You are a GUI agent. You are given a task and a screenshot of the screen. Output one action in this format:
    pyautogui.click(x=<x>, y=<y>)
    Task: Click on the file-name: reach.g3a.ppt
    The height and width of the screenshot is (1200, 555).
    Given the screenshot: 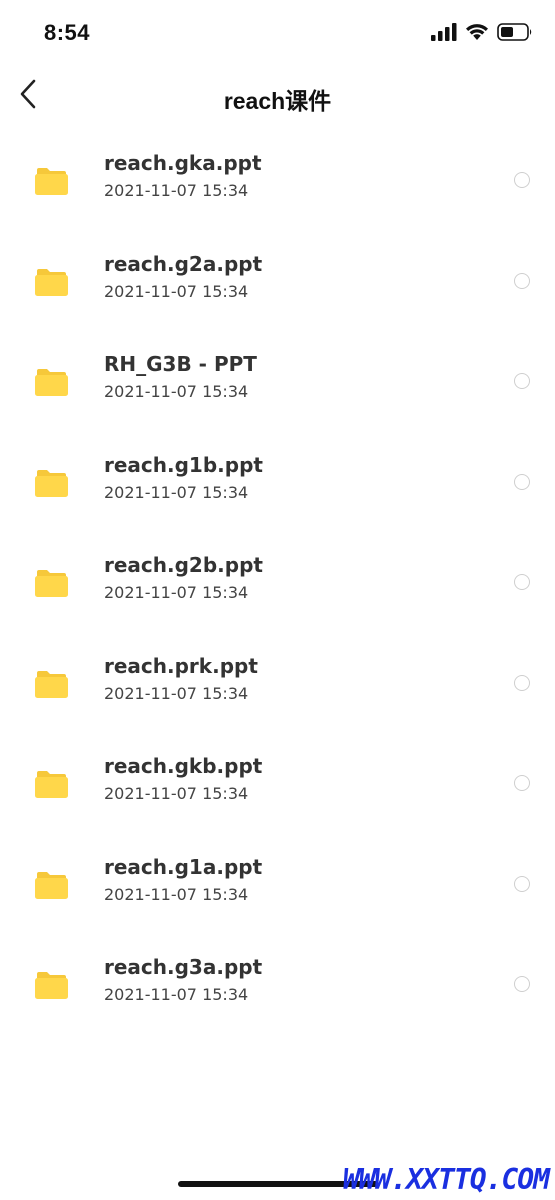 What is the action you would take?
    pyautogui.click(x=183, y=967)
    